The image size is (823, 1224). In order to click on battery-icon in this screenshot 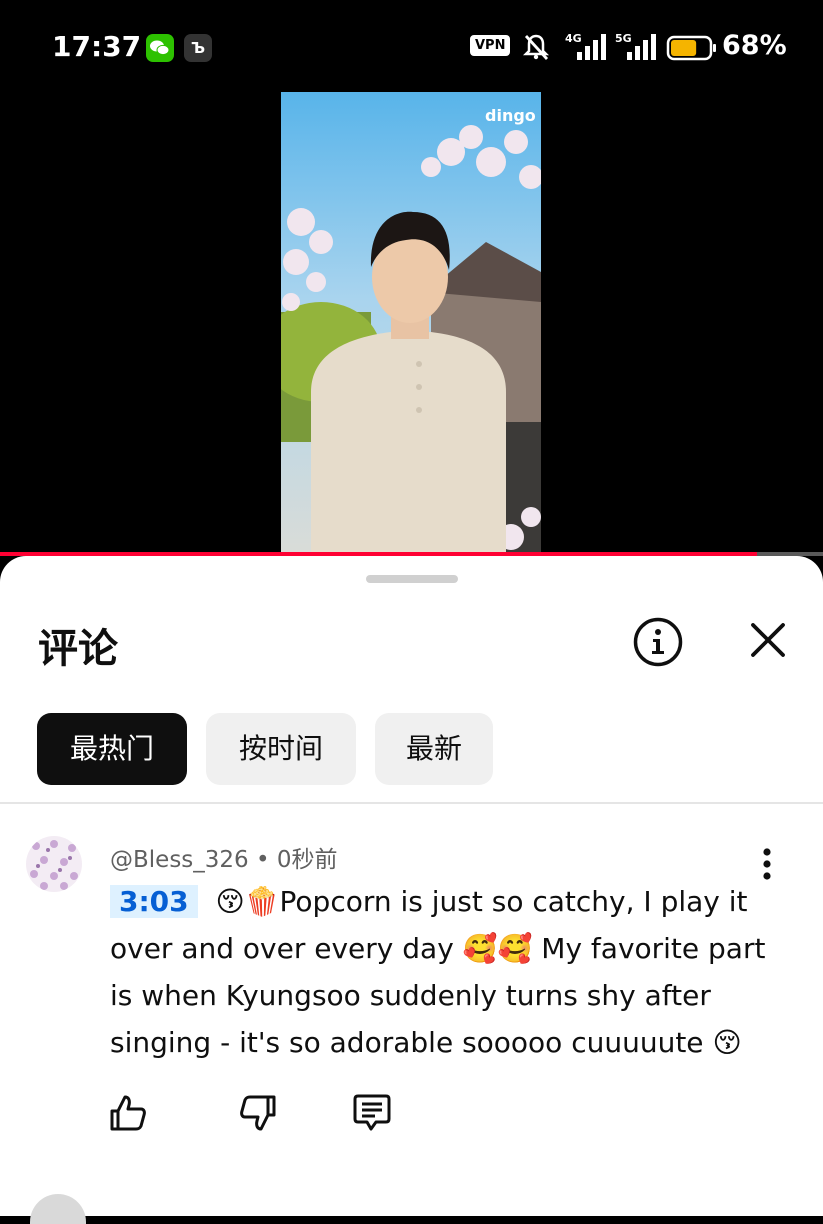, I will do `click(691, 48)`.